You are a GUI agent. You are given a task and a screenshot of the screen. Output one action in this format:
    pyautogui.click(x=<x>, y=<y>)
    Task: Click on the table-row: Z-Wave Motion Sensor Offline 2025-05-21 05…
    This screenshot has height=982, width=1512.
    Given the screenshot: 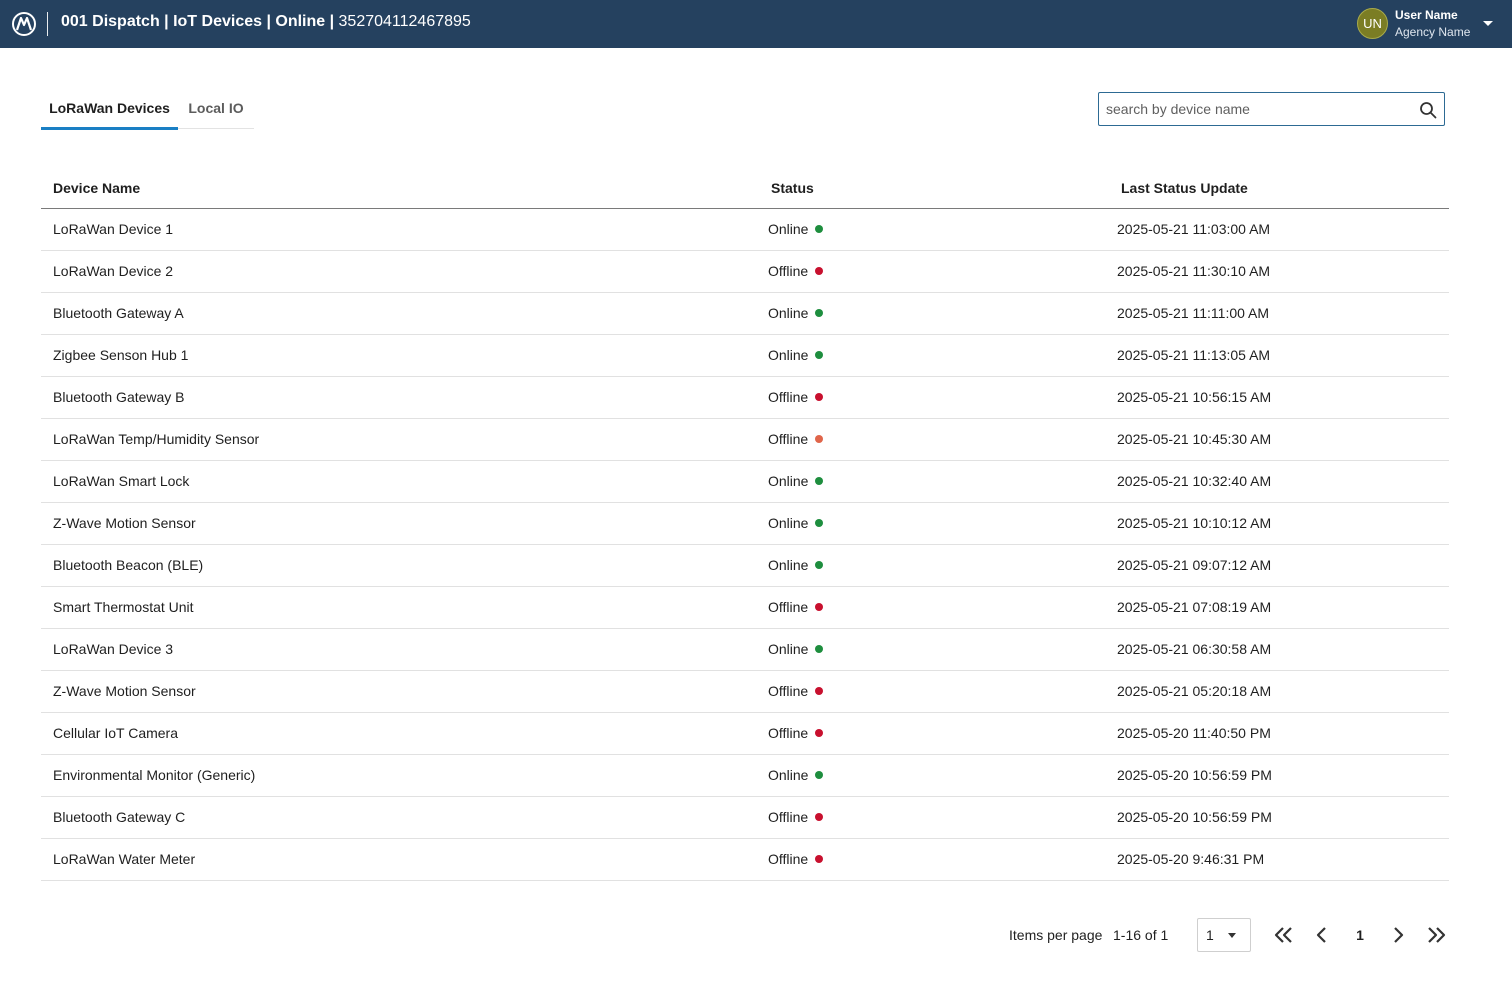 What is the action you would take?
    pyautogui.click(x=745, y=692)
    